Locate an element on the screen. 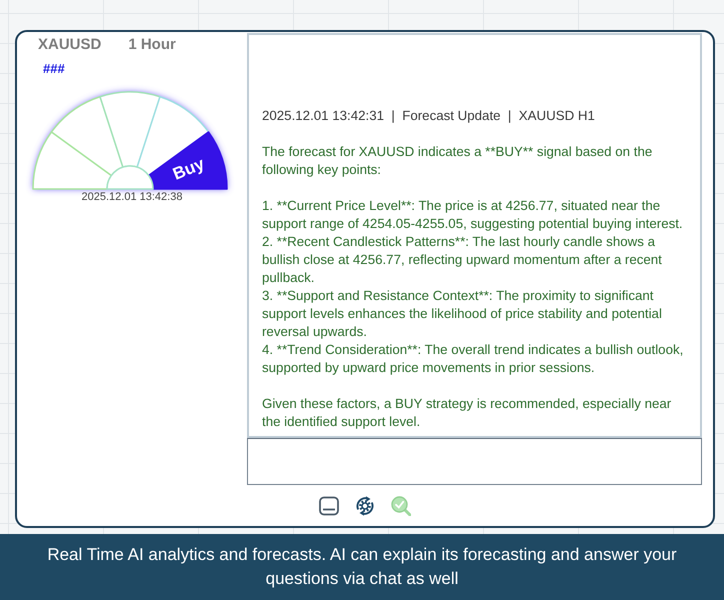 The height and width of the screenshot is (600, 724). chat-input-field is located at coordinates (474, 461).